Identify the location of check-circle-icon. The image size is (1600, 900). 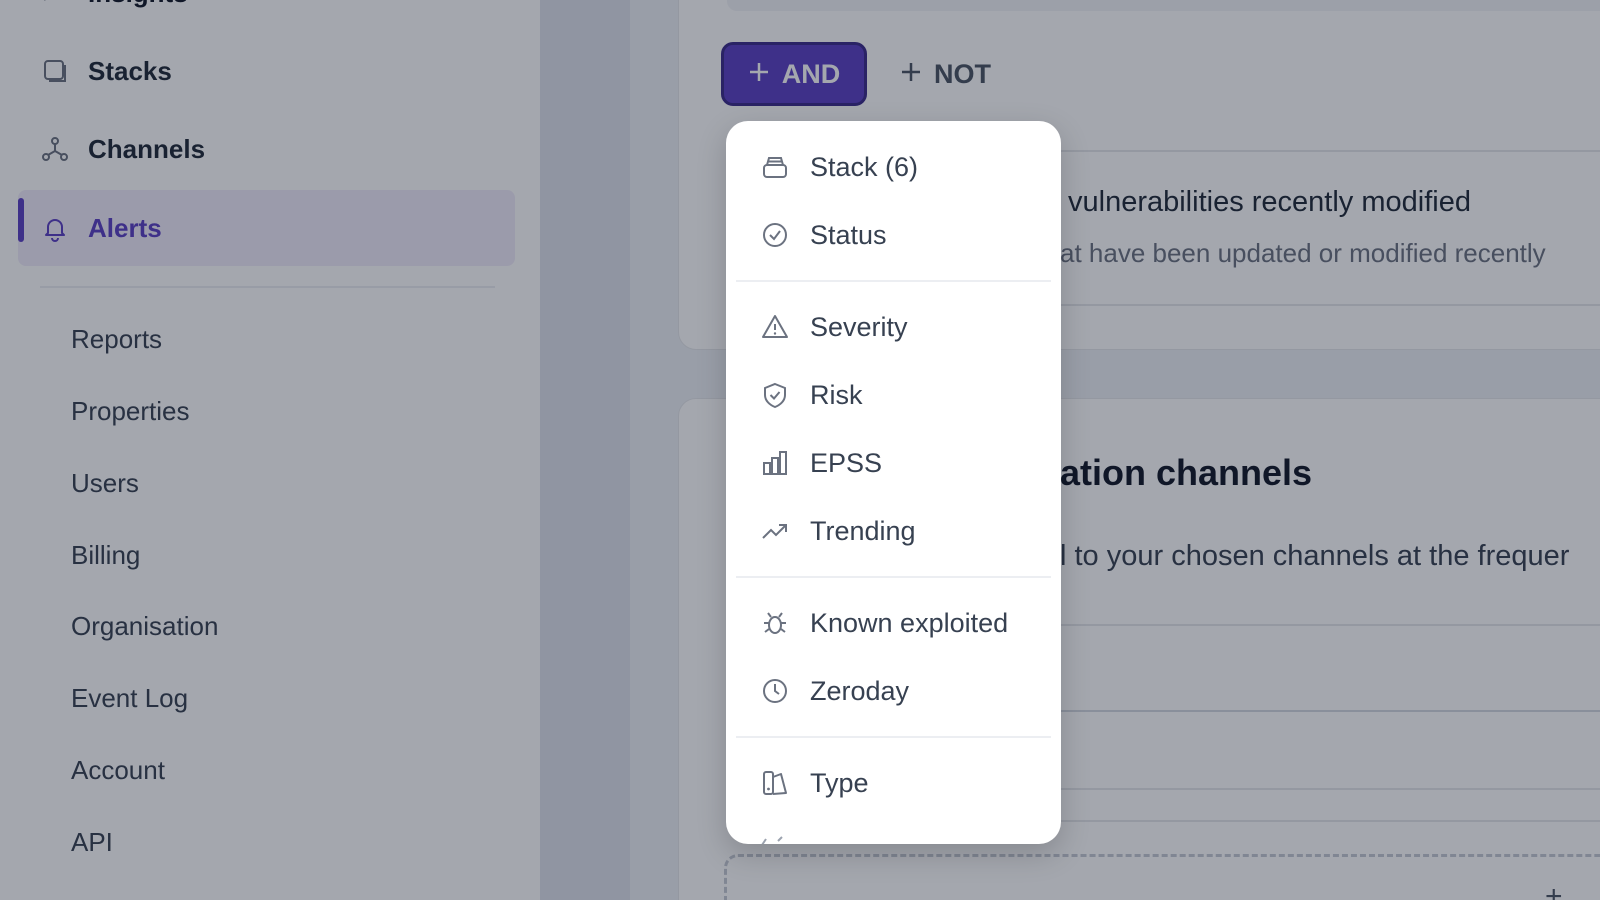
(775, 235).